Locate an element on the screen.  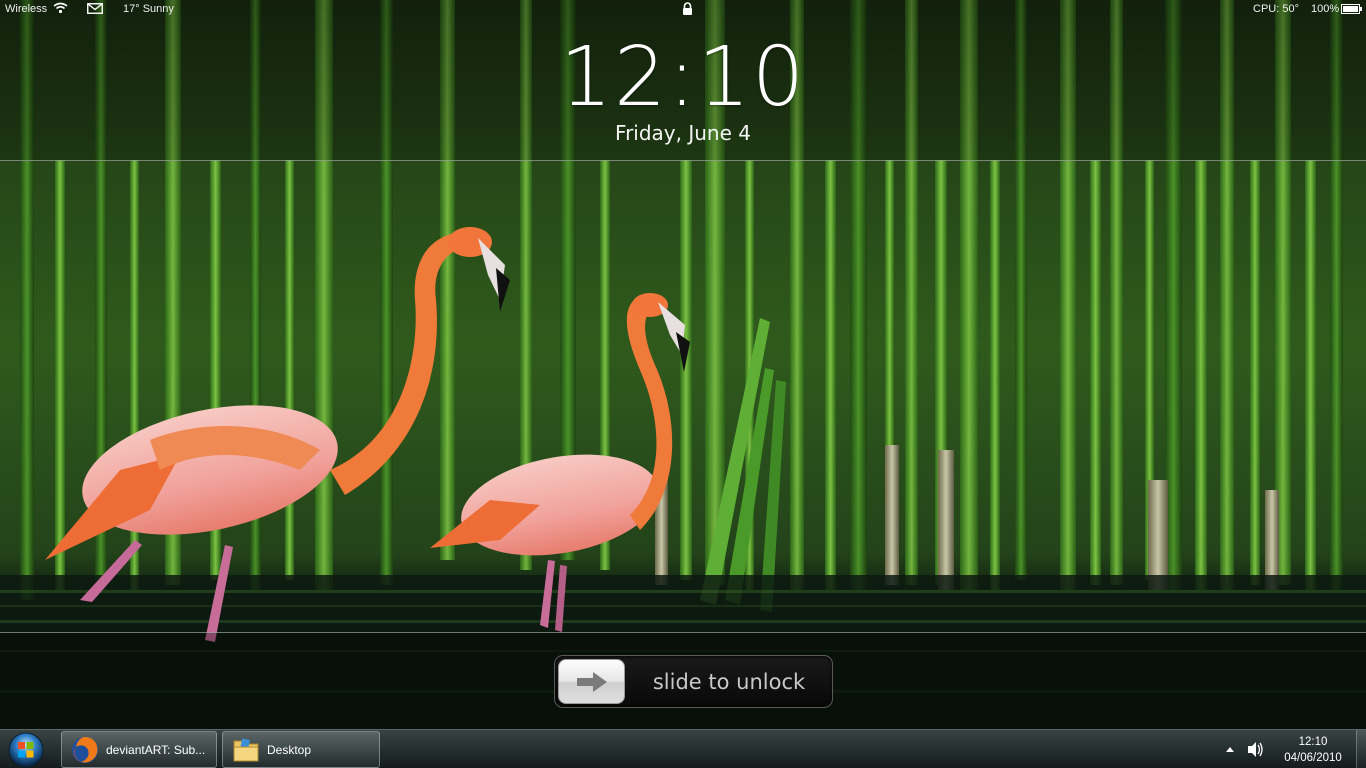
arrow-right-icon is located at coordinates (592, 682).